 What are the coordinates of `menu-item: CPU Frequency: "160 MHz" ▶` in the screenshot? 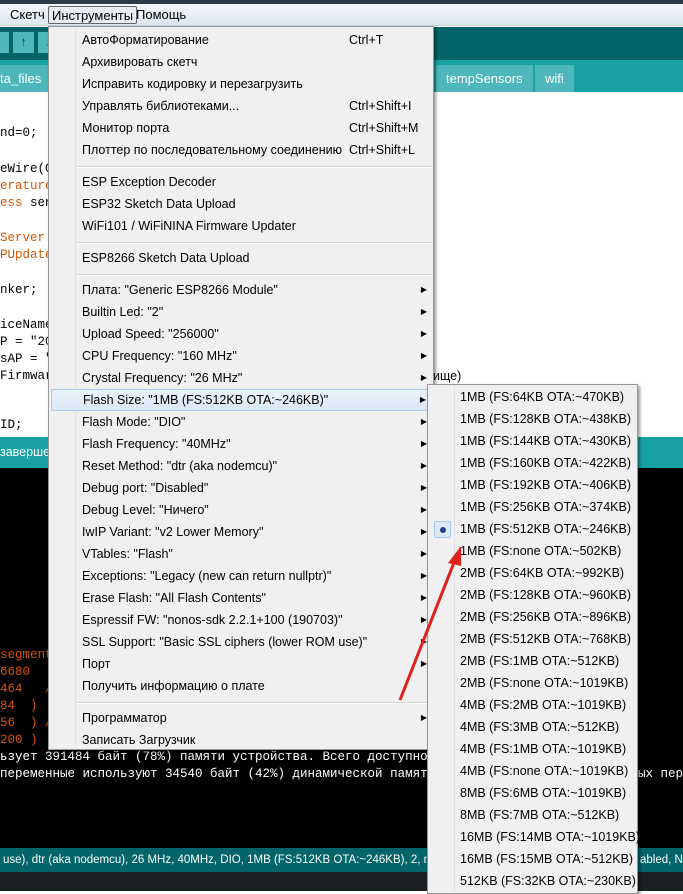 It's located at (241, 356).